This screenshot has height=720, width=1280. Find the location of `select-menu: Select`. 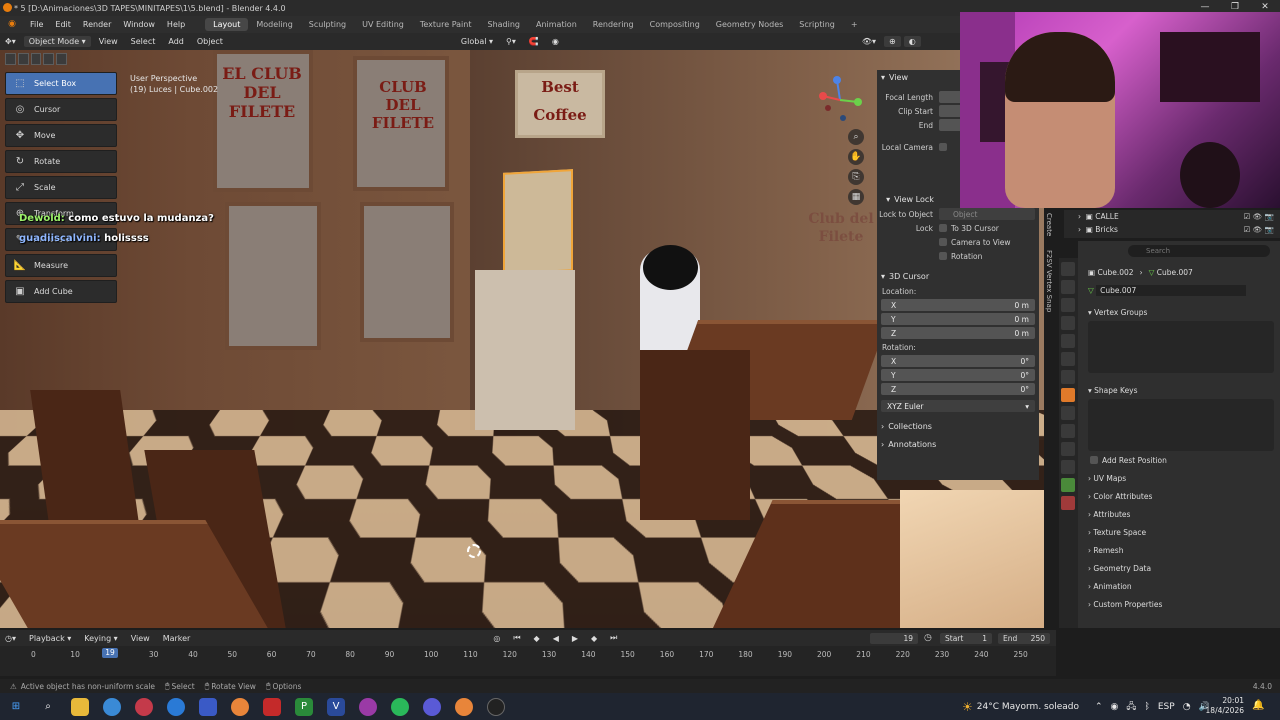

select-menu: Select is located at coordinates (143, 41).